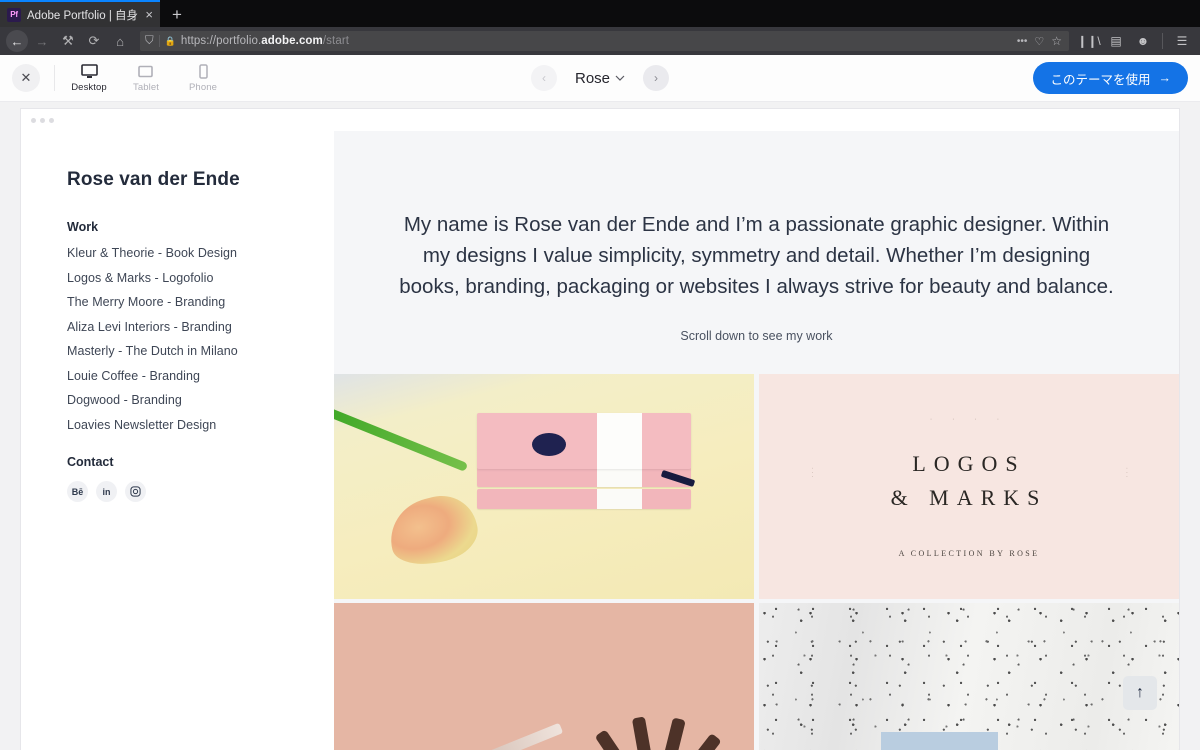  I want to click on forward-button-icon: →, so click(42, 41).